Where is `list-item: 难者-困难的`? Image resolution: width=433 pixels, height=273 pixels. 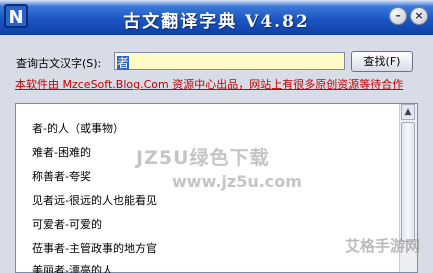 list-item: 难者-困难的 is located at coordinates (61, 152).